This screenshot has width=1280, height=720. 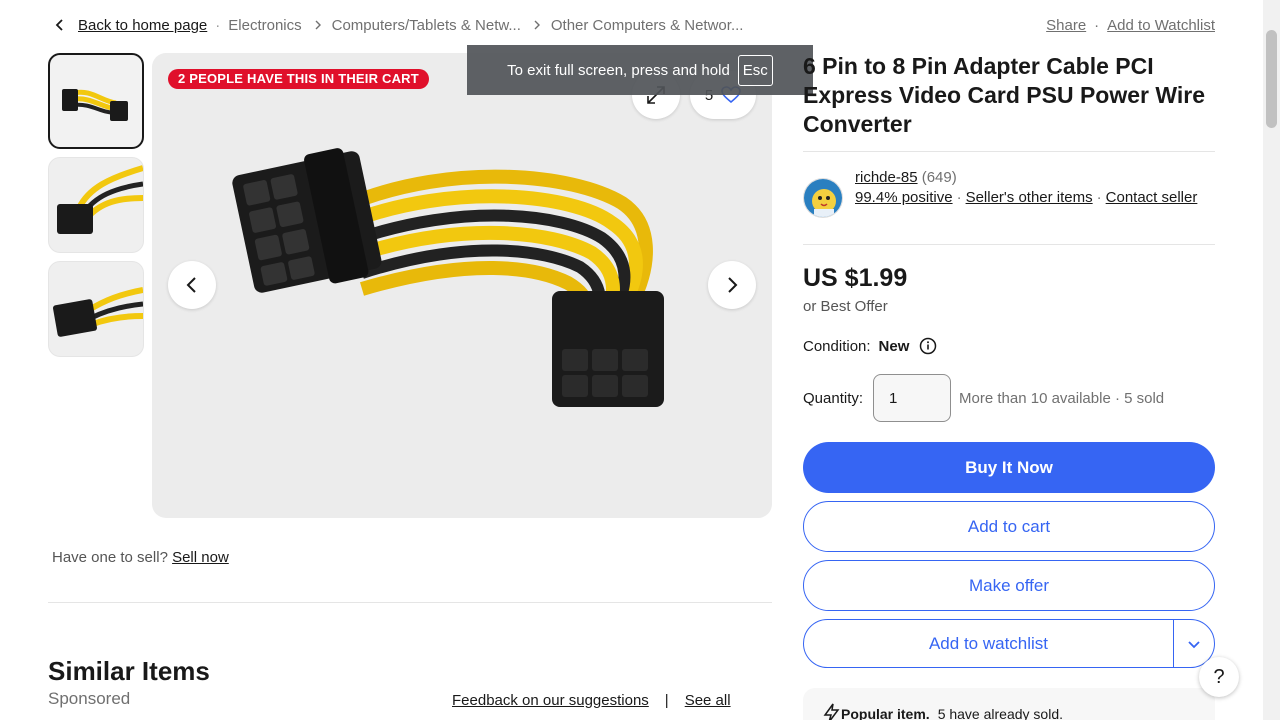 I want to click on help-button: ?, so click(x=1219, y=677).